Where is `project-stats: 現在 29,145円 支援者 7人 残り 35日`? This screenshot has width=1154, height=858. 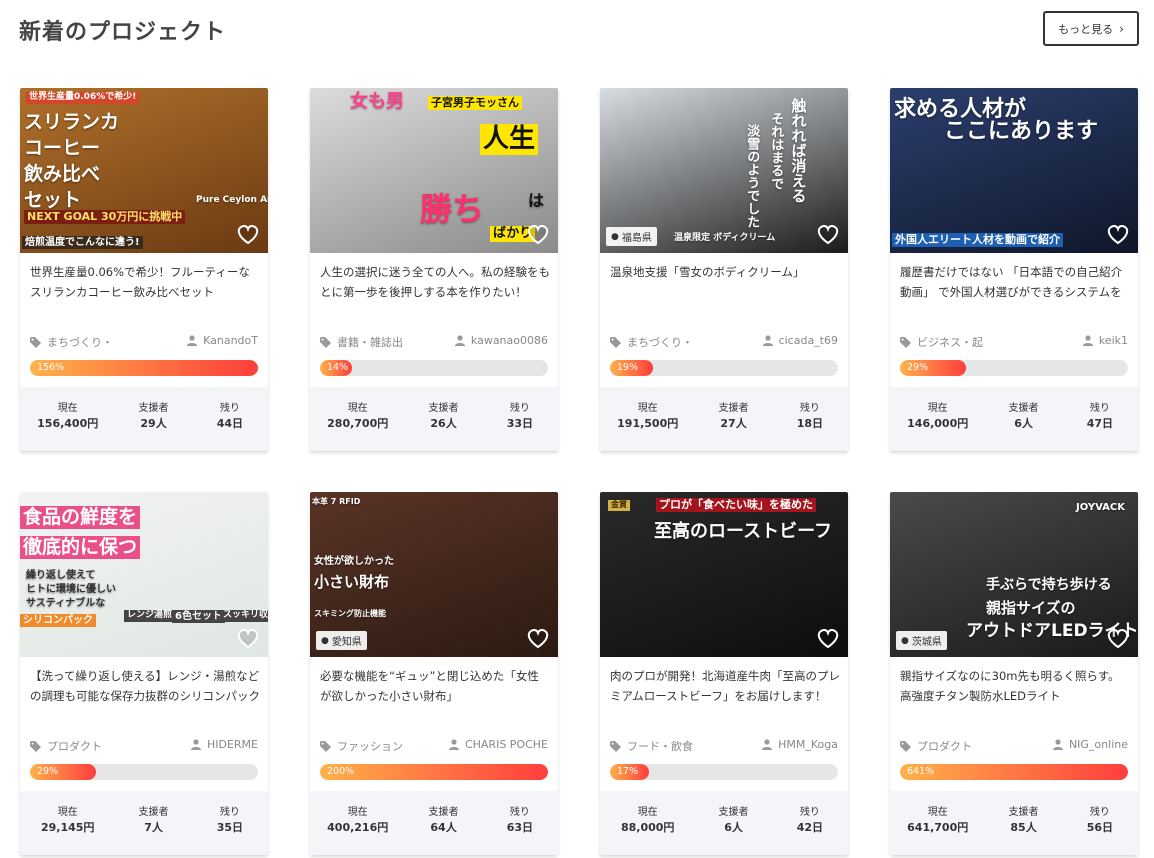 project-stats: 現在 29,145円 支援者 7人 残り 35日 is located at coordinates (144, 823).